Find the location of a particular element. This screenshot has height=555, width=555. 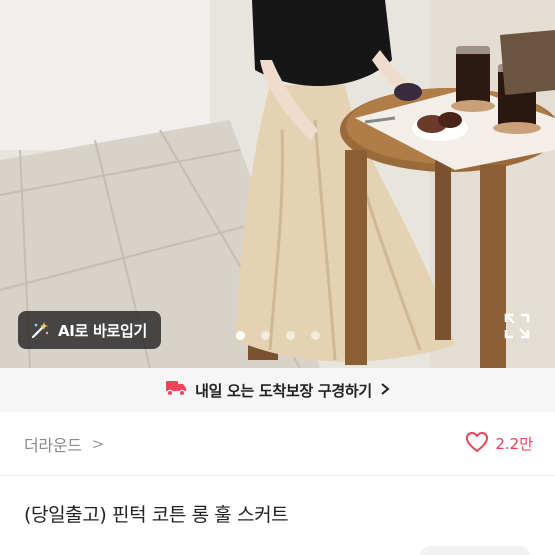

ai-try-on-label: AI로 바로입기 is located at coordinates (103, 330).